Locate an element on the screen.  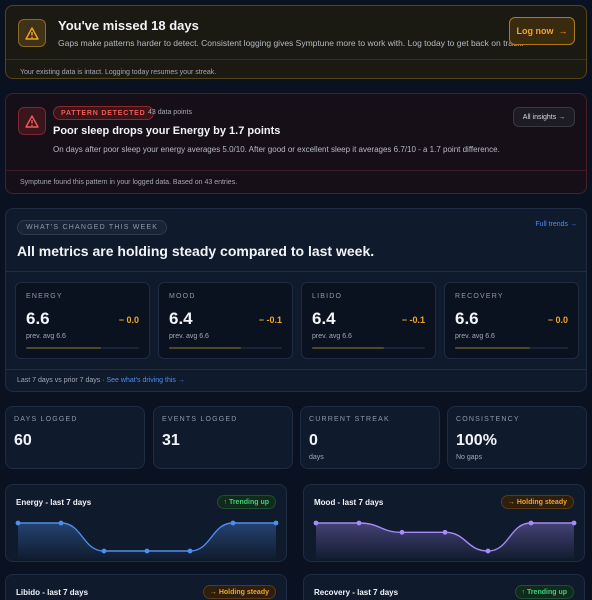
full-trends-link: Full trends → is located at coordinates (556, 224).